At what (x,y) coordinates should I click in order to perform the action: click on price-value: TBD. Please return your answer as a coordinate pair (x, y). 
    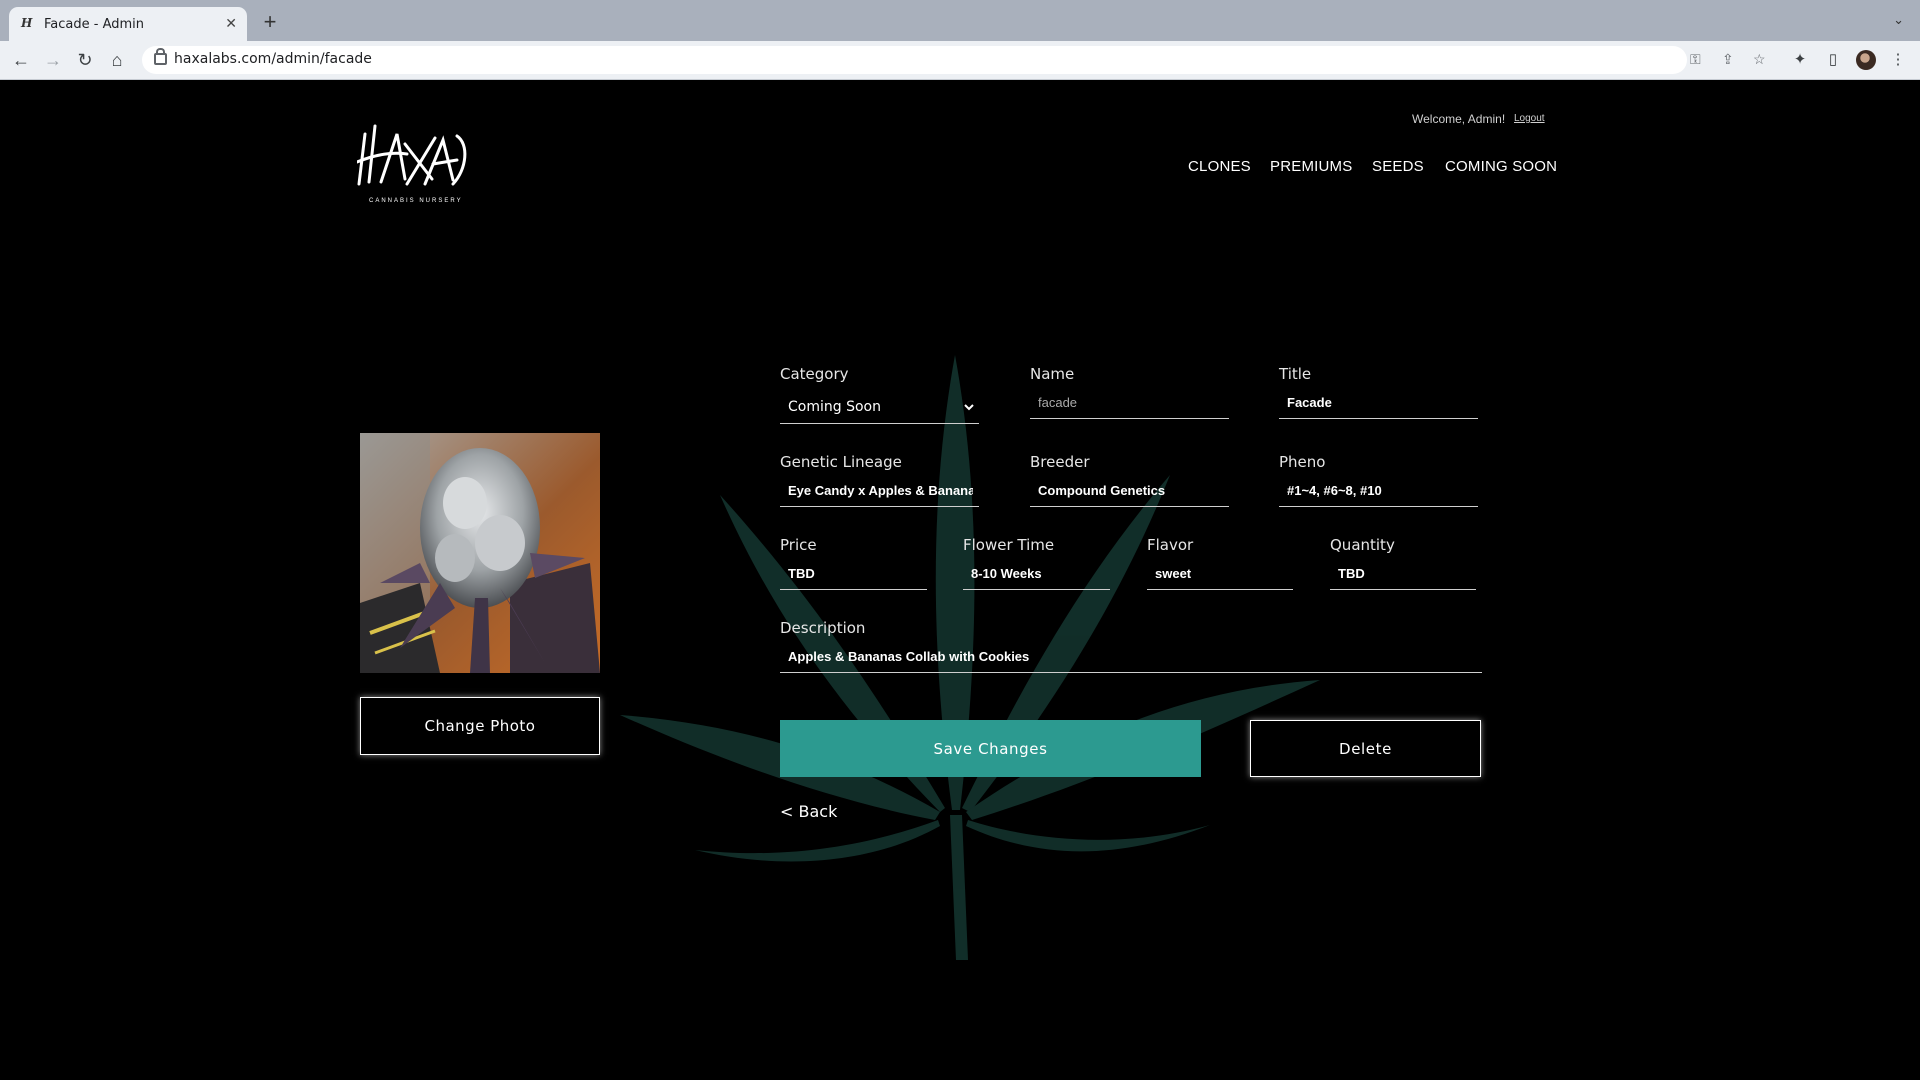
    Looking at the image, I should click on (801, 573).